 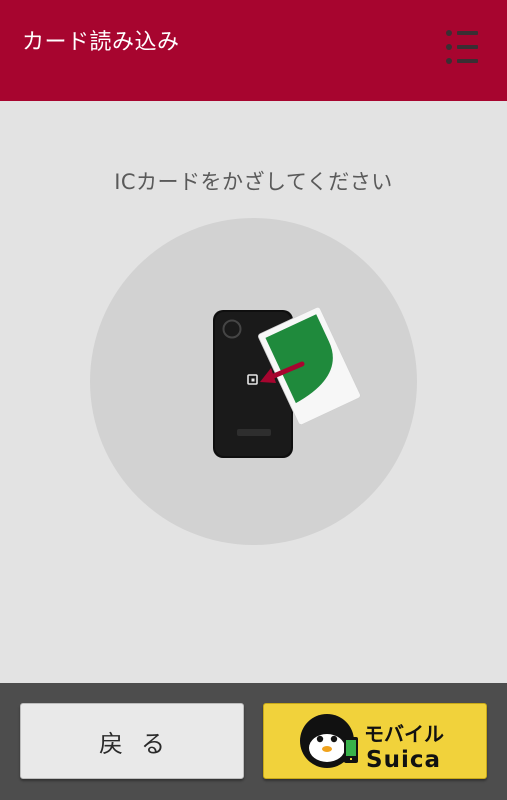 I want to click on back-button-label: 戻る, so click(x=141, y=743).